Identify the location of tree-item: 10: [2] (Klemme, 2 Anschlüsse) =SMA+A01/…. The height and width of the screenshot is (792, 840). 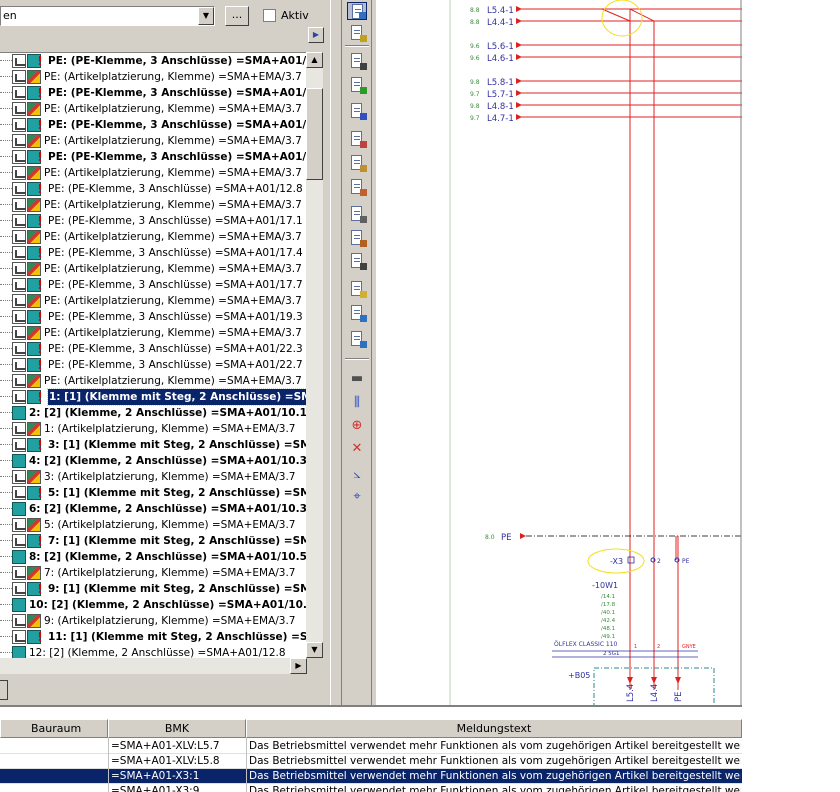
(153, 605).